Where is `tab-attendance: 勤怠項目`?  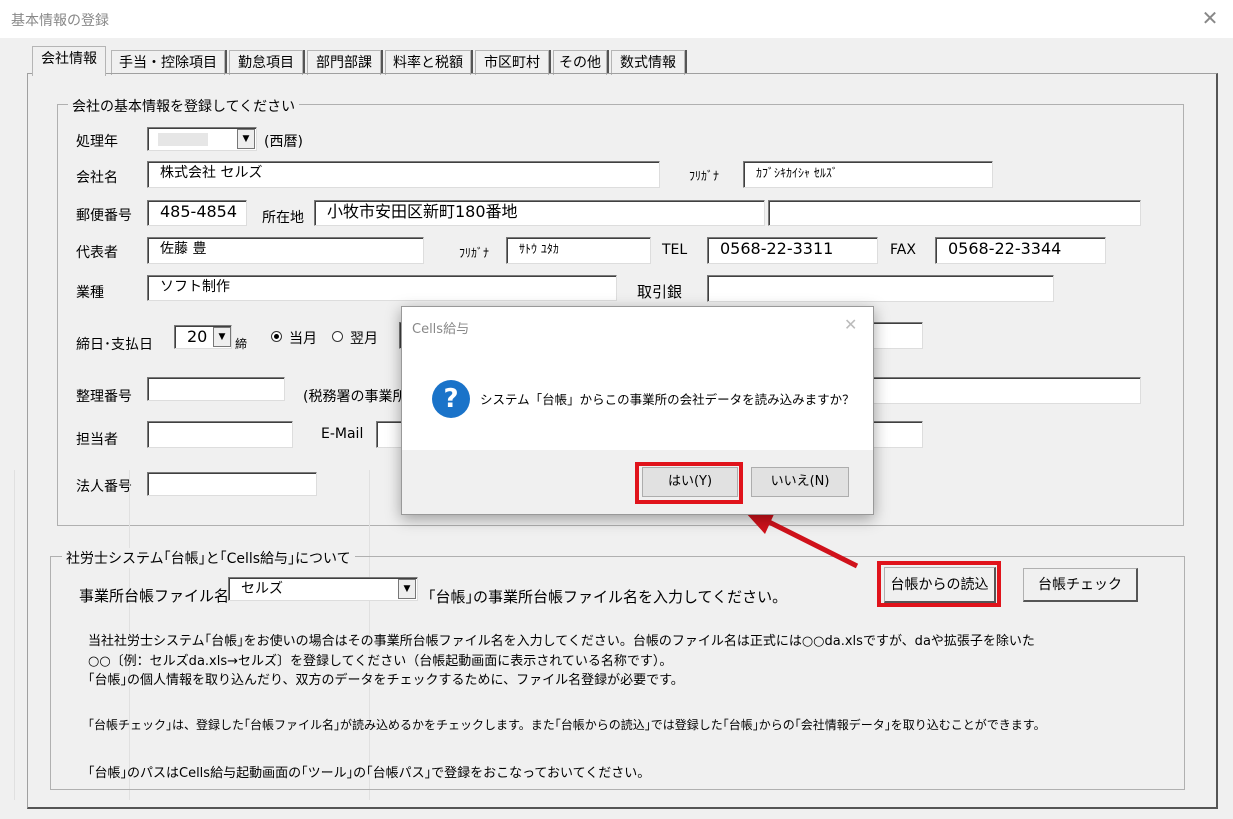
tab-attendance: 勤怠項目 is located at coordinates (266, 62).